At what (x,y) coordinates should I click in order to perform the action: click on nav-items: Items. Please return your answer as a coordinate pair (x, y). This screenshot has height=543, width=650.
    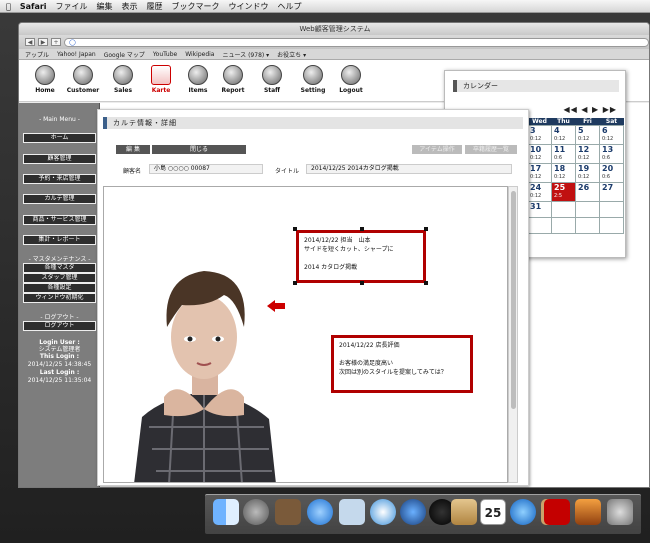
    Looking at the image, I should click on (198, 81).